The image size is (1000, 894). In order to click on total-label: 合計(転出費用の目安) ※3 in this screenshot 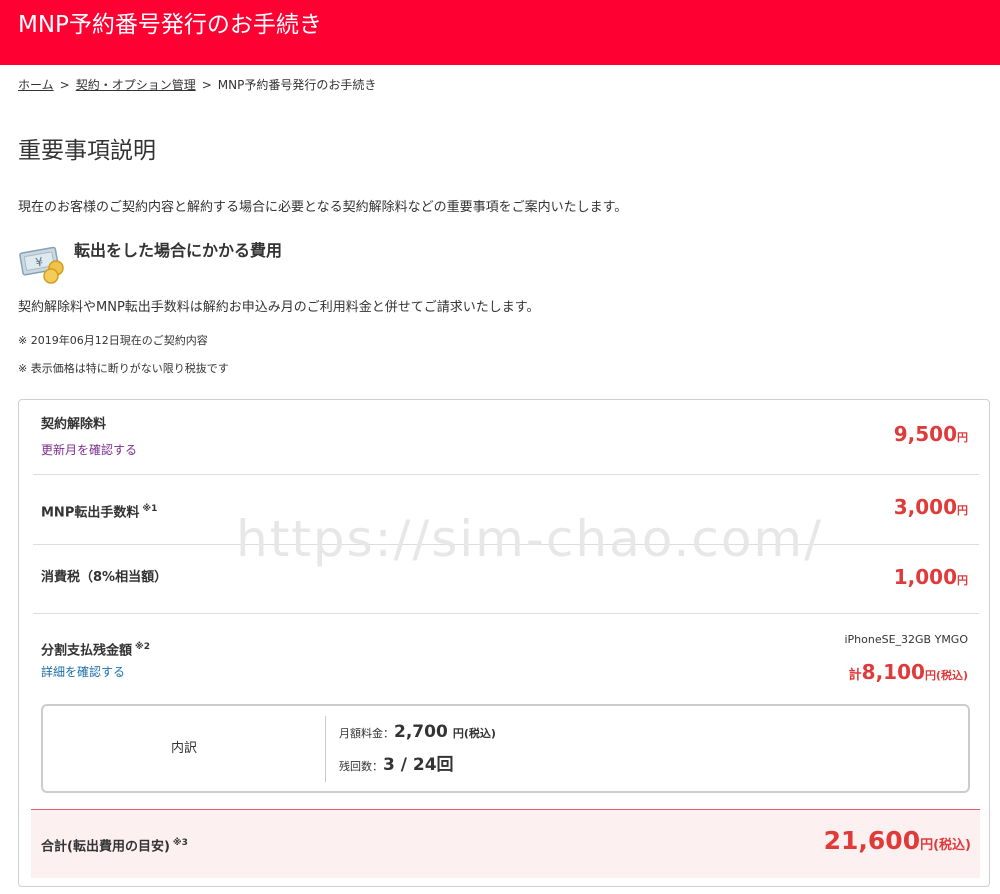, I will do `click(114, 845)`.